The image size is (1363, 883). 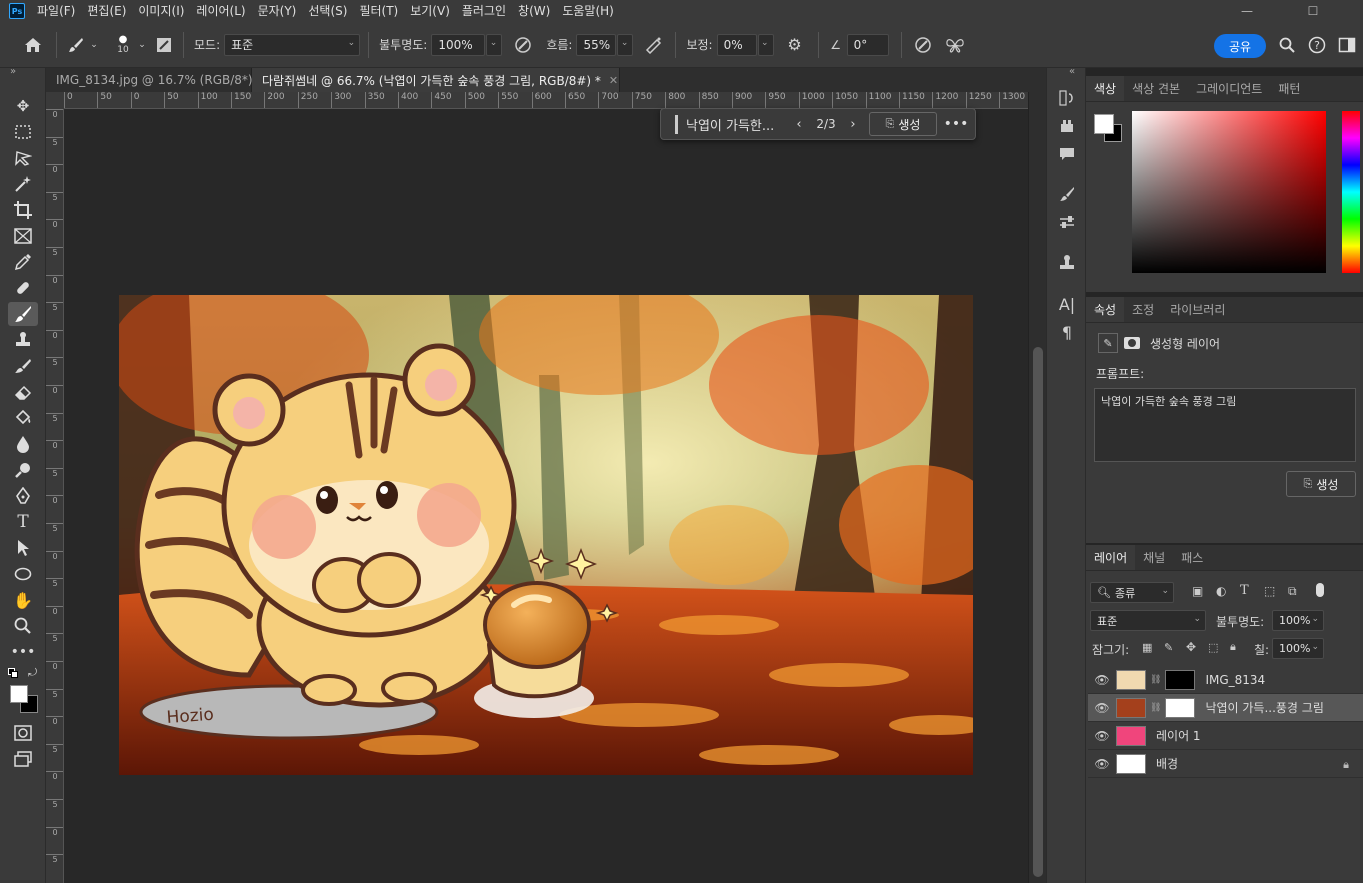 What do you see at coordinates (1105, 88) in the screenshot?
I see `tab-color: 색상` at bounding box center [1105, 88].